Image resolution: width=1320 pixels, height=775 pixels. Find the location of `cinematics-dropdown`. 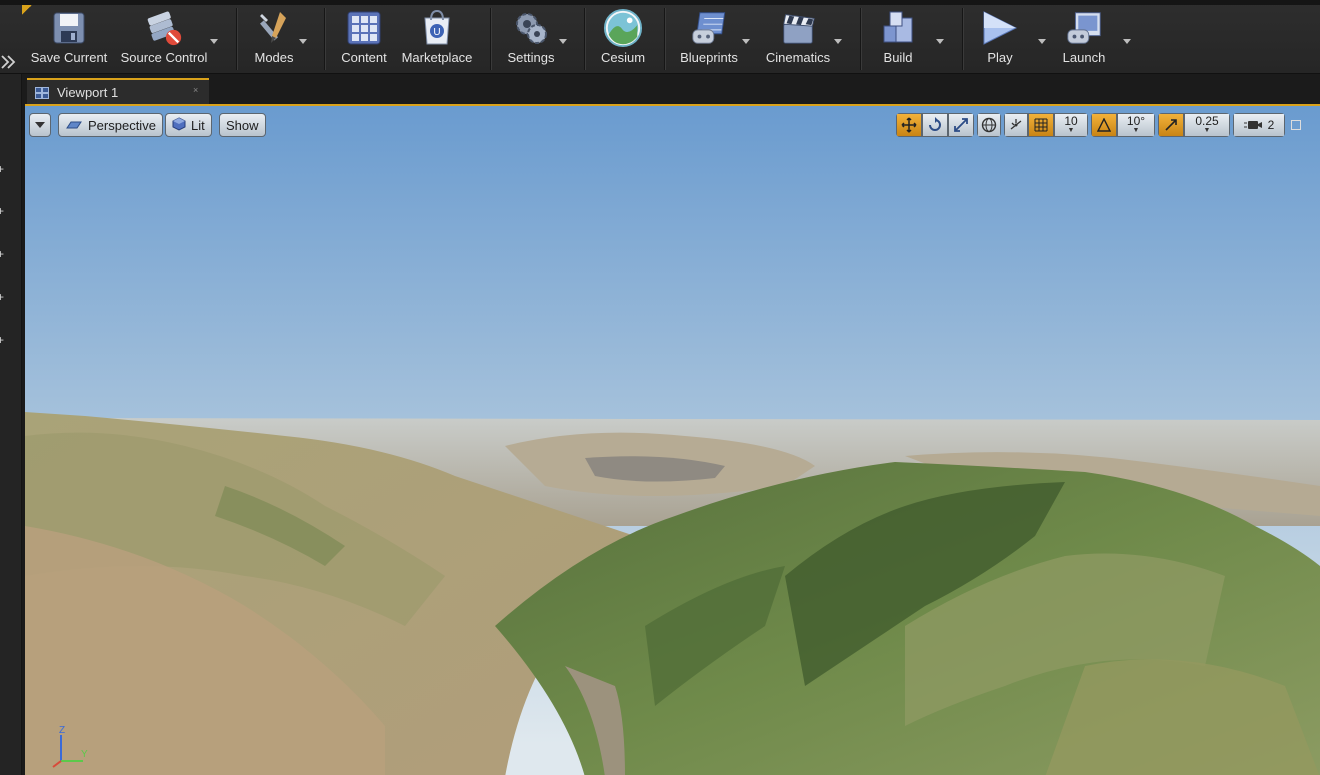

cinematics-dropdown is located at coordinates (838, 41).